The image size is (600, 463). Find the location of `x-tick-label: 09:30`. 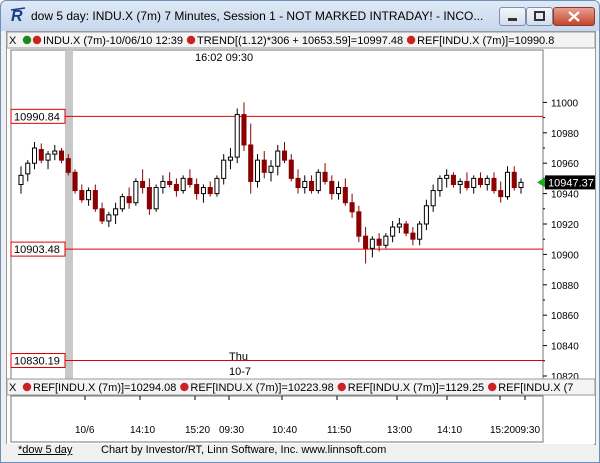

x-tick-label: 09:30 is located at coordinates (527, 430).